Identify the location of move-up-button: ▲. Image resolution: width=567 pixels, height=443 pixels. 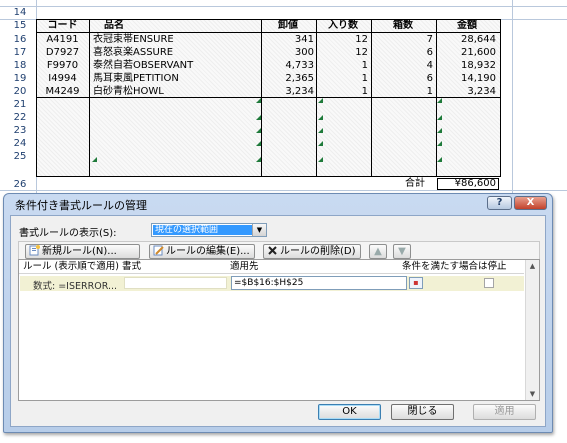
(378, 251).